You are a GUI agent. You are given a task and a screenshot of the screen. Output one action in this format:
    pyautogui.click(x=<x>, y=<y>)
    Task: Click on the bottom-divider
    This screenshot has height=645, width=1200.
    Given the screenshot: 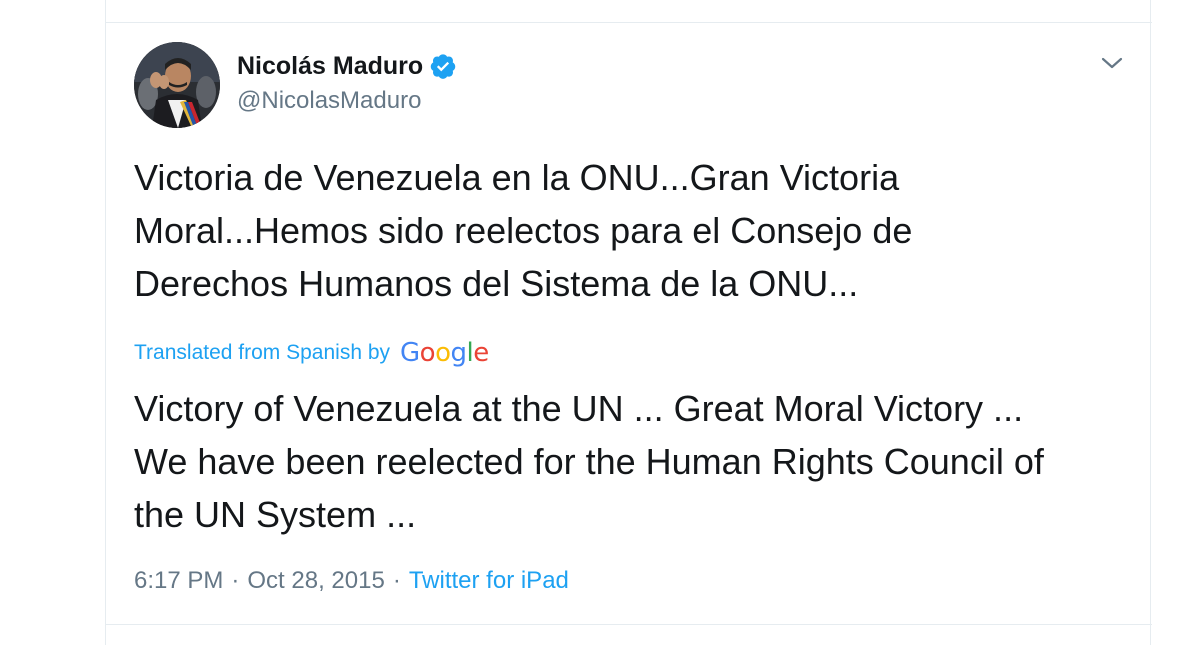 What is the action you would take?
    pyautogui.click(x=629, y=624)
    